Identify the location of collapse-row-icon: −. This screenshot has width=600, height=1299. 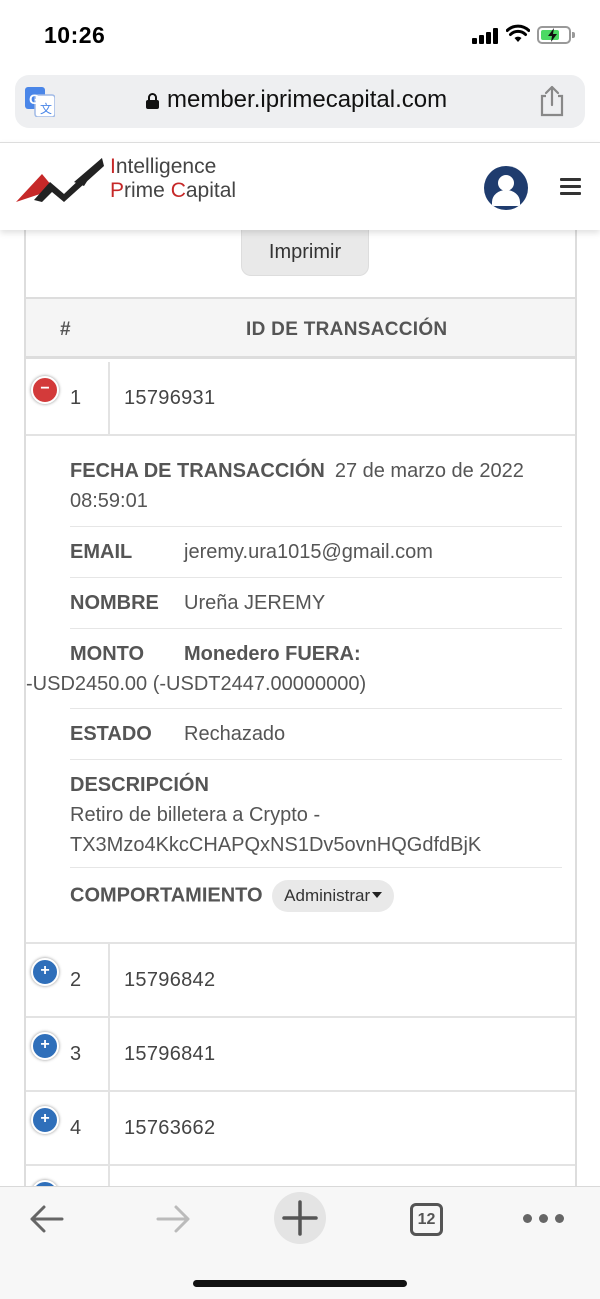
(45, 390).